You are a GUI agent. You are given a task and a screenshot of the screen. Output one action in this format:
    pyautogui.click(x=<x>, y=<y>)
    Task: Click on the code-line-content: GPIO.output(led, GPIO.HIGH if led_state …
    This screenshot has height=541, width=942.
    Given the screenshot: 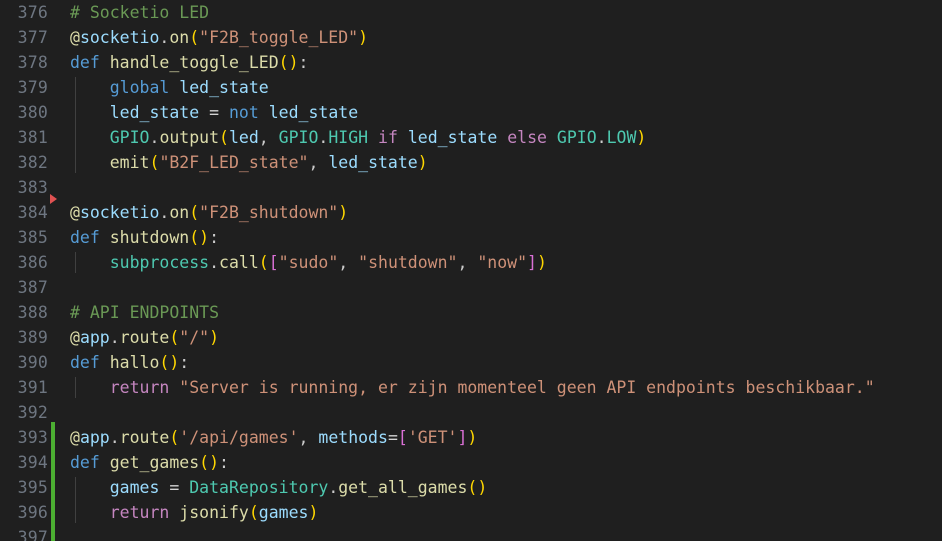 What is the action you would take?
    pyautogui.click(x=358, y=137)
    